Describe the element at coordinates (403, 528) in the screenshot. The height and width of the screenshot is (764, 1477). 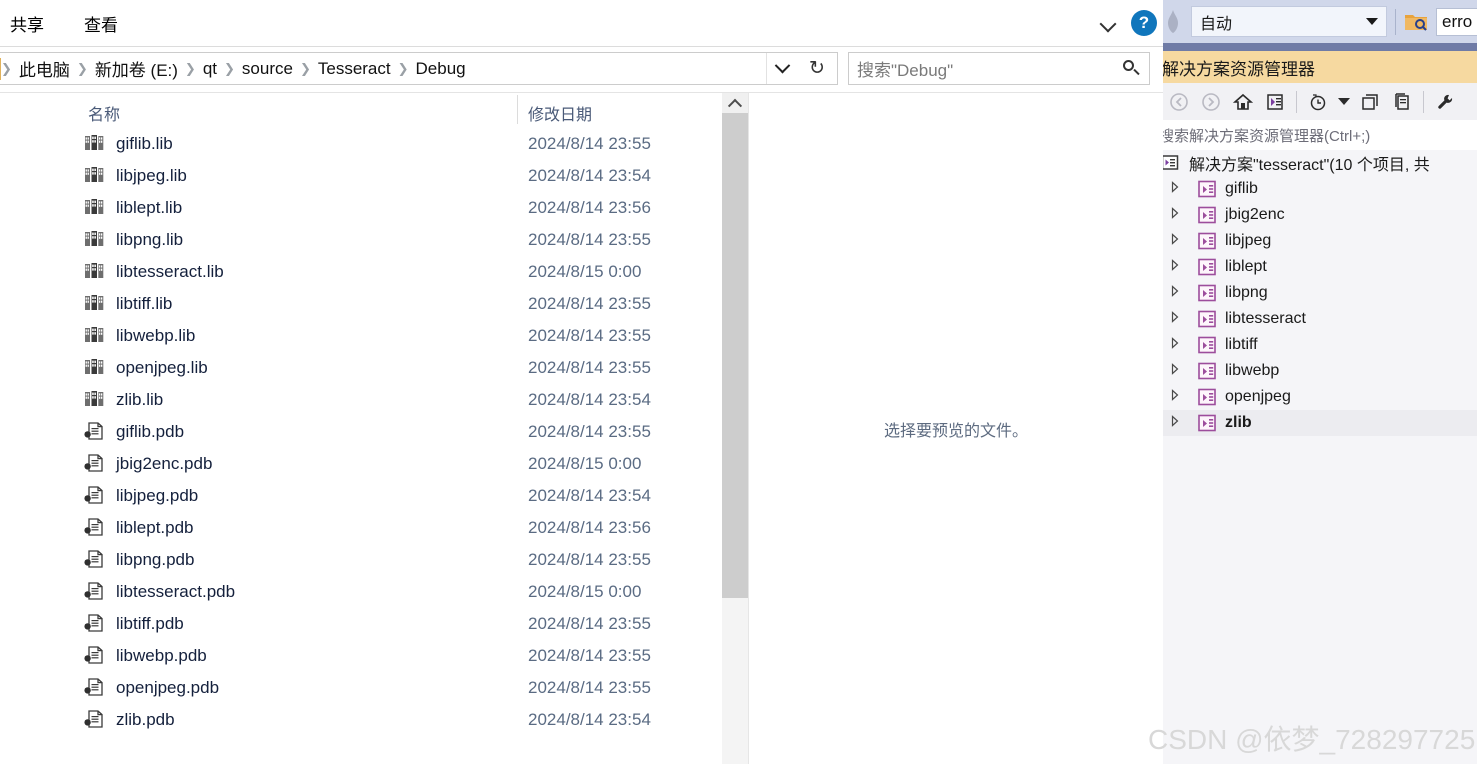
I see `table-row: liblept.pdb 2024/8/14 23:56` at that location.